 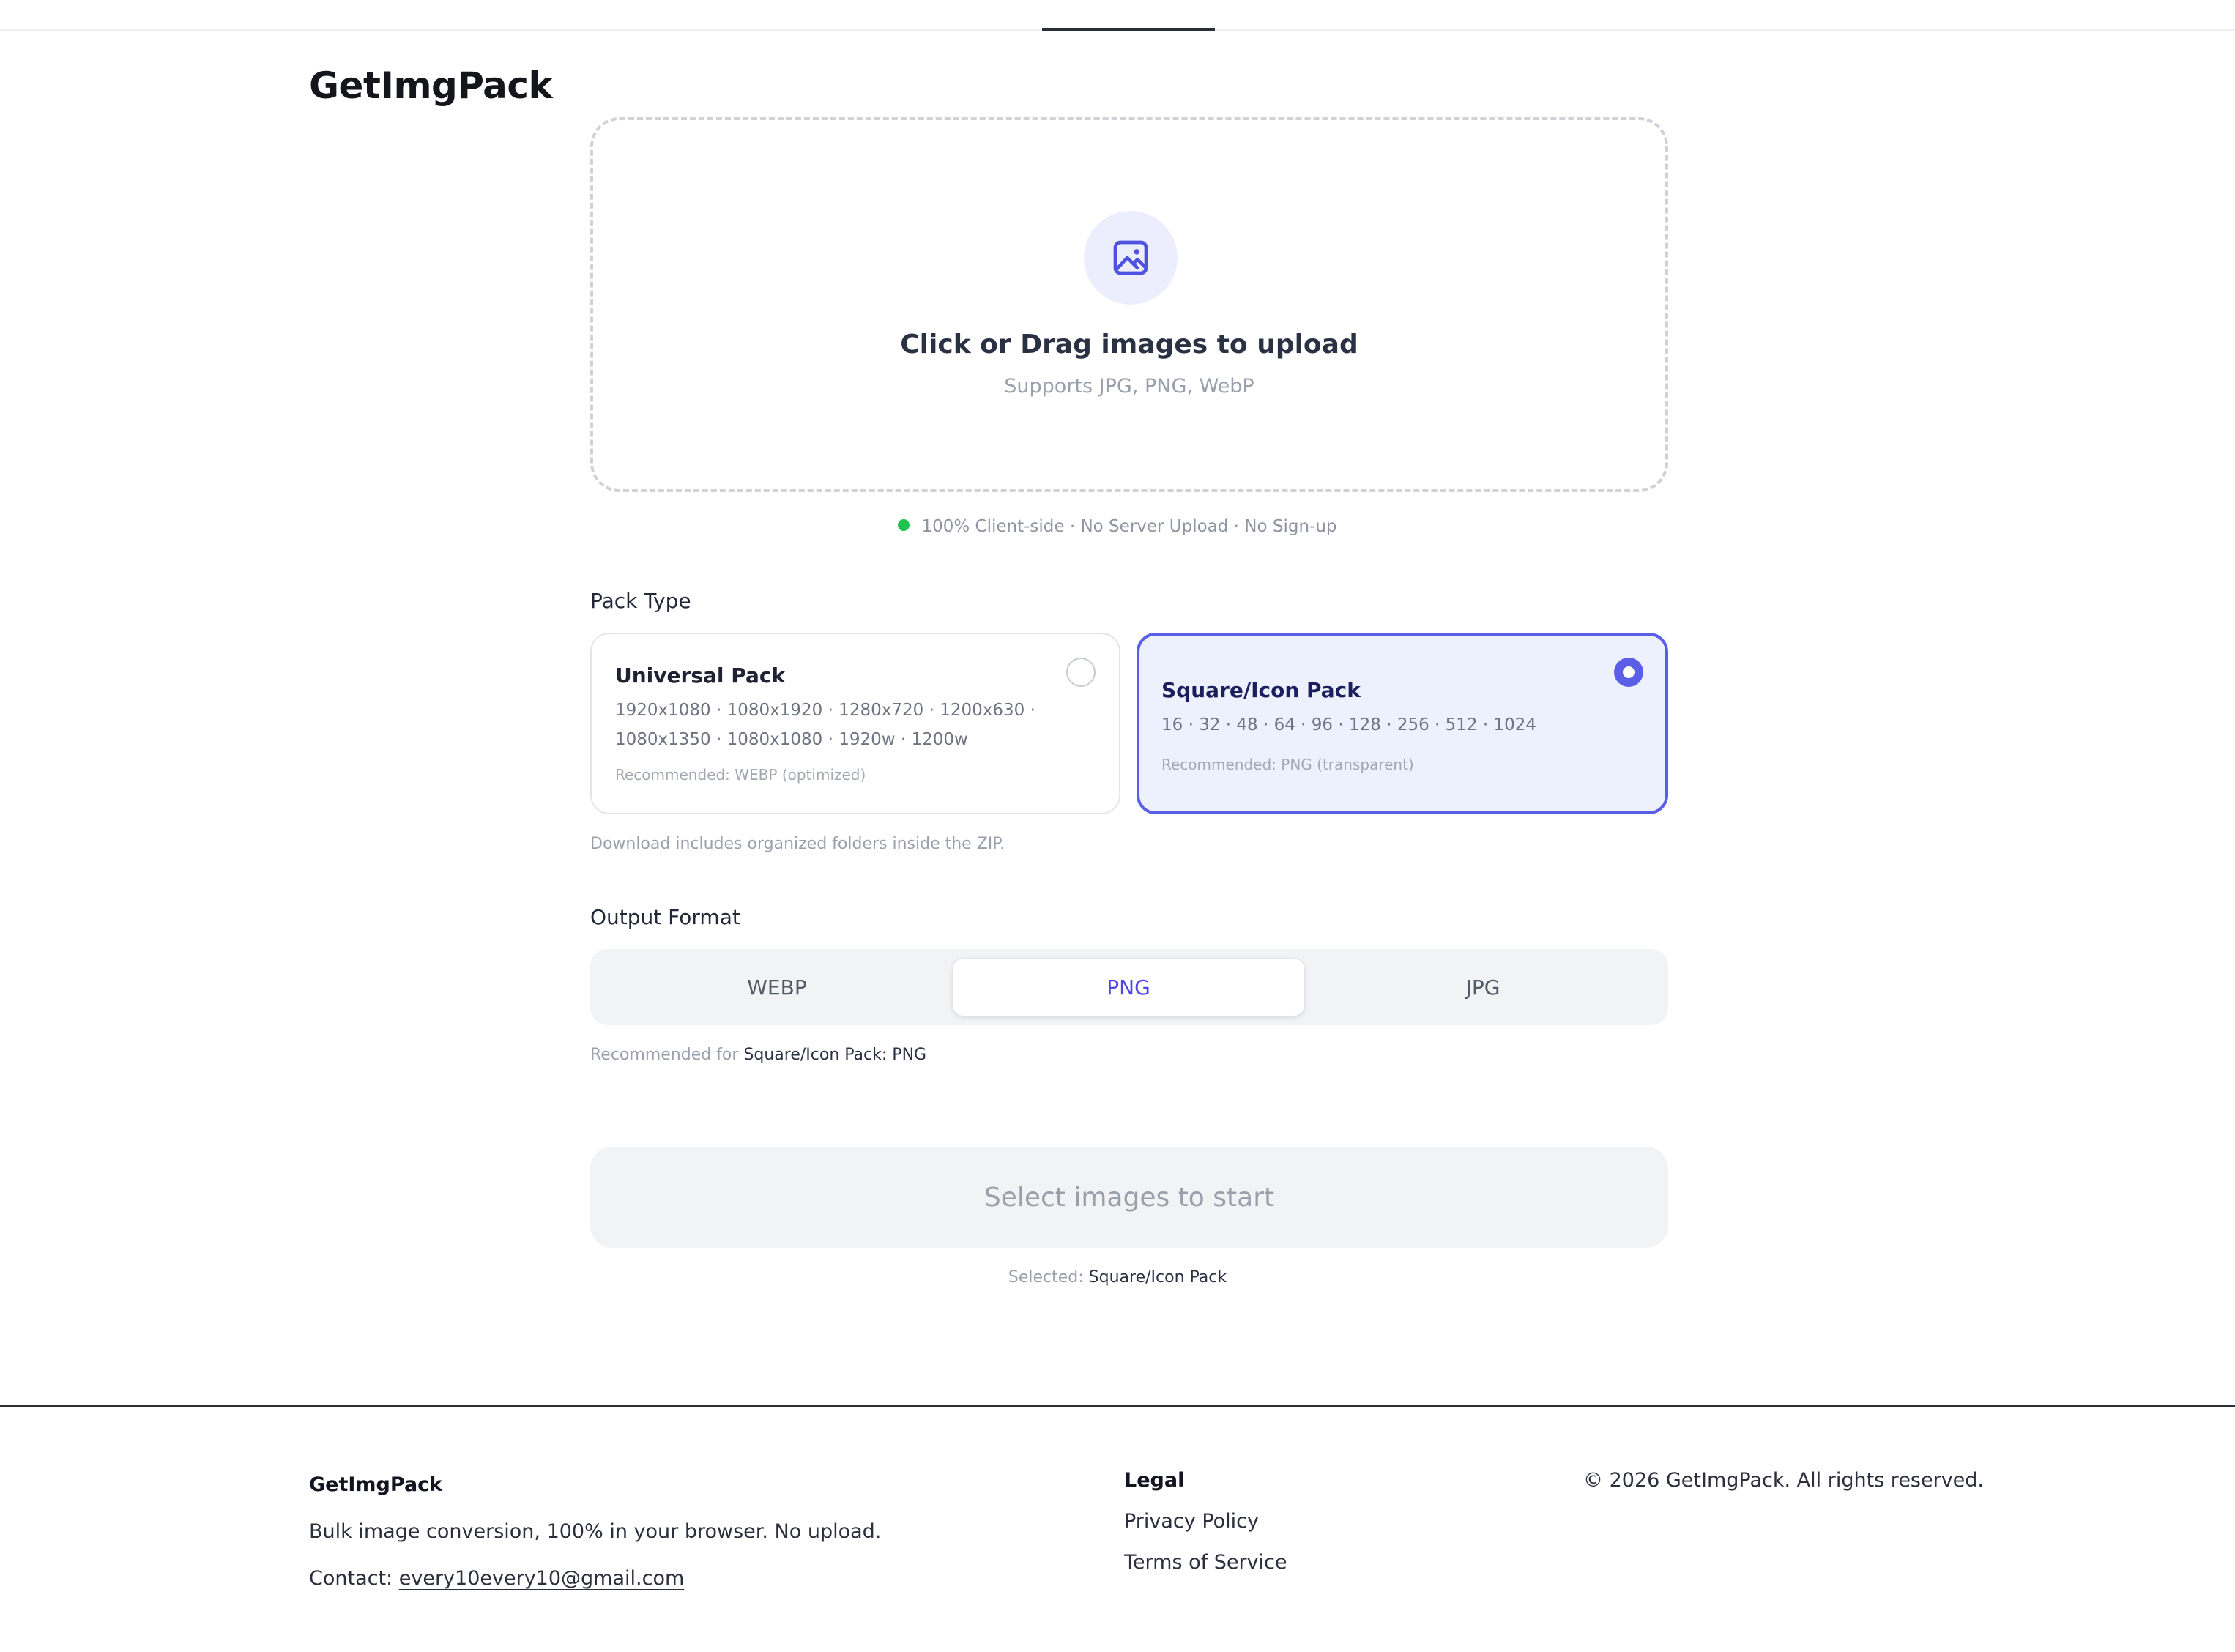 What do you see at coordinates (1046, 1277) in the screenshot?
I see `selected-status-prefix: Selected:` at bounding box center [1046, 1277].